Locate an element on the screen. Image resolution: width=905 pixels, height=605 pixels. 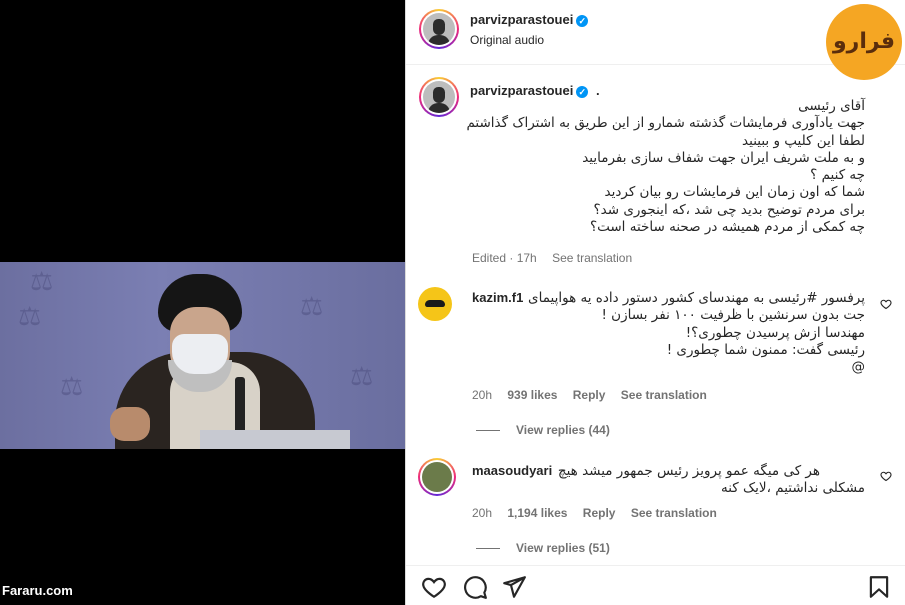
audio-label: Original audio is located at coordinates (507, 40).